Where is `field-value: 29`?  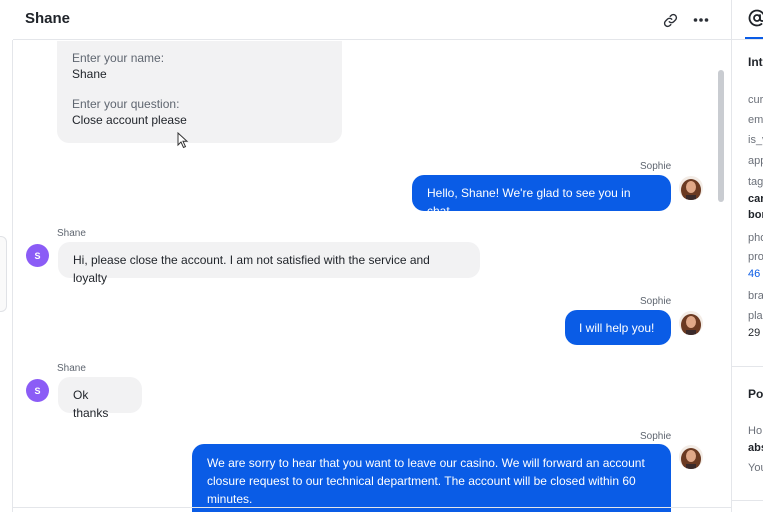 field-value: 29 is located at coordinates (754, 333).